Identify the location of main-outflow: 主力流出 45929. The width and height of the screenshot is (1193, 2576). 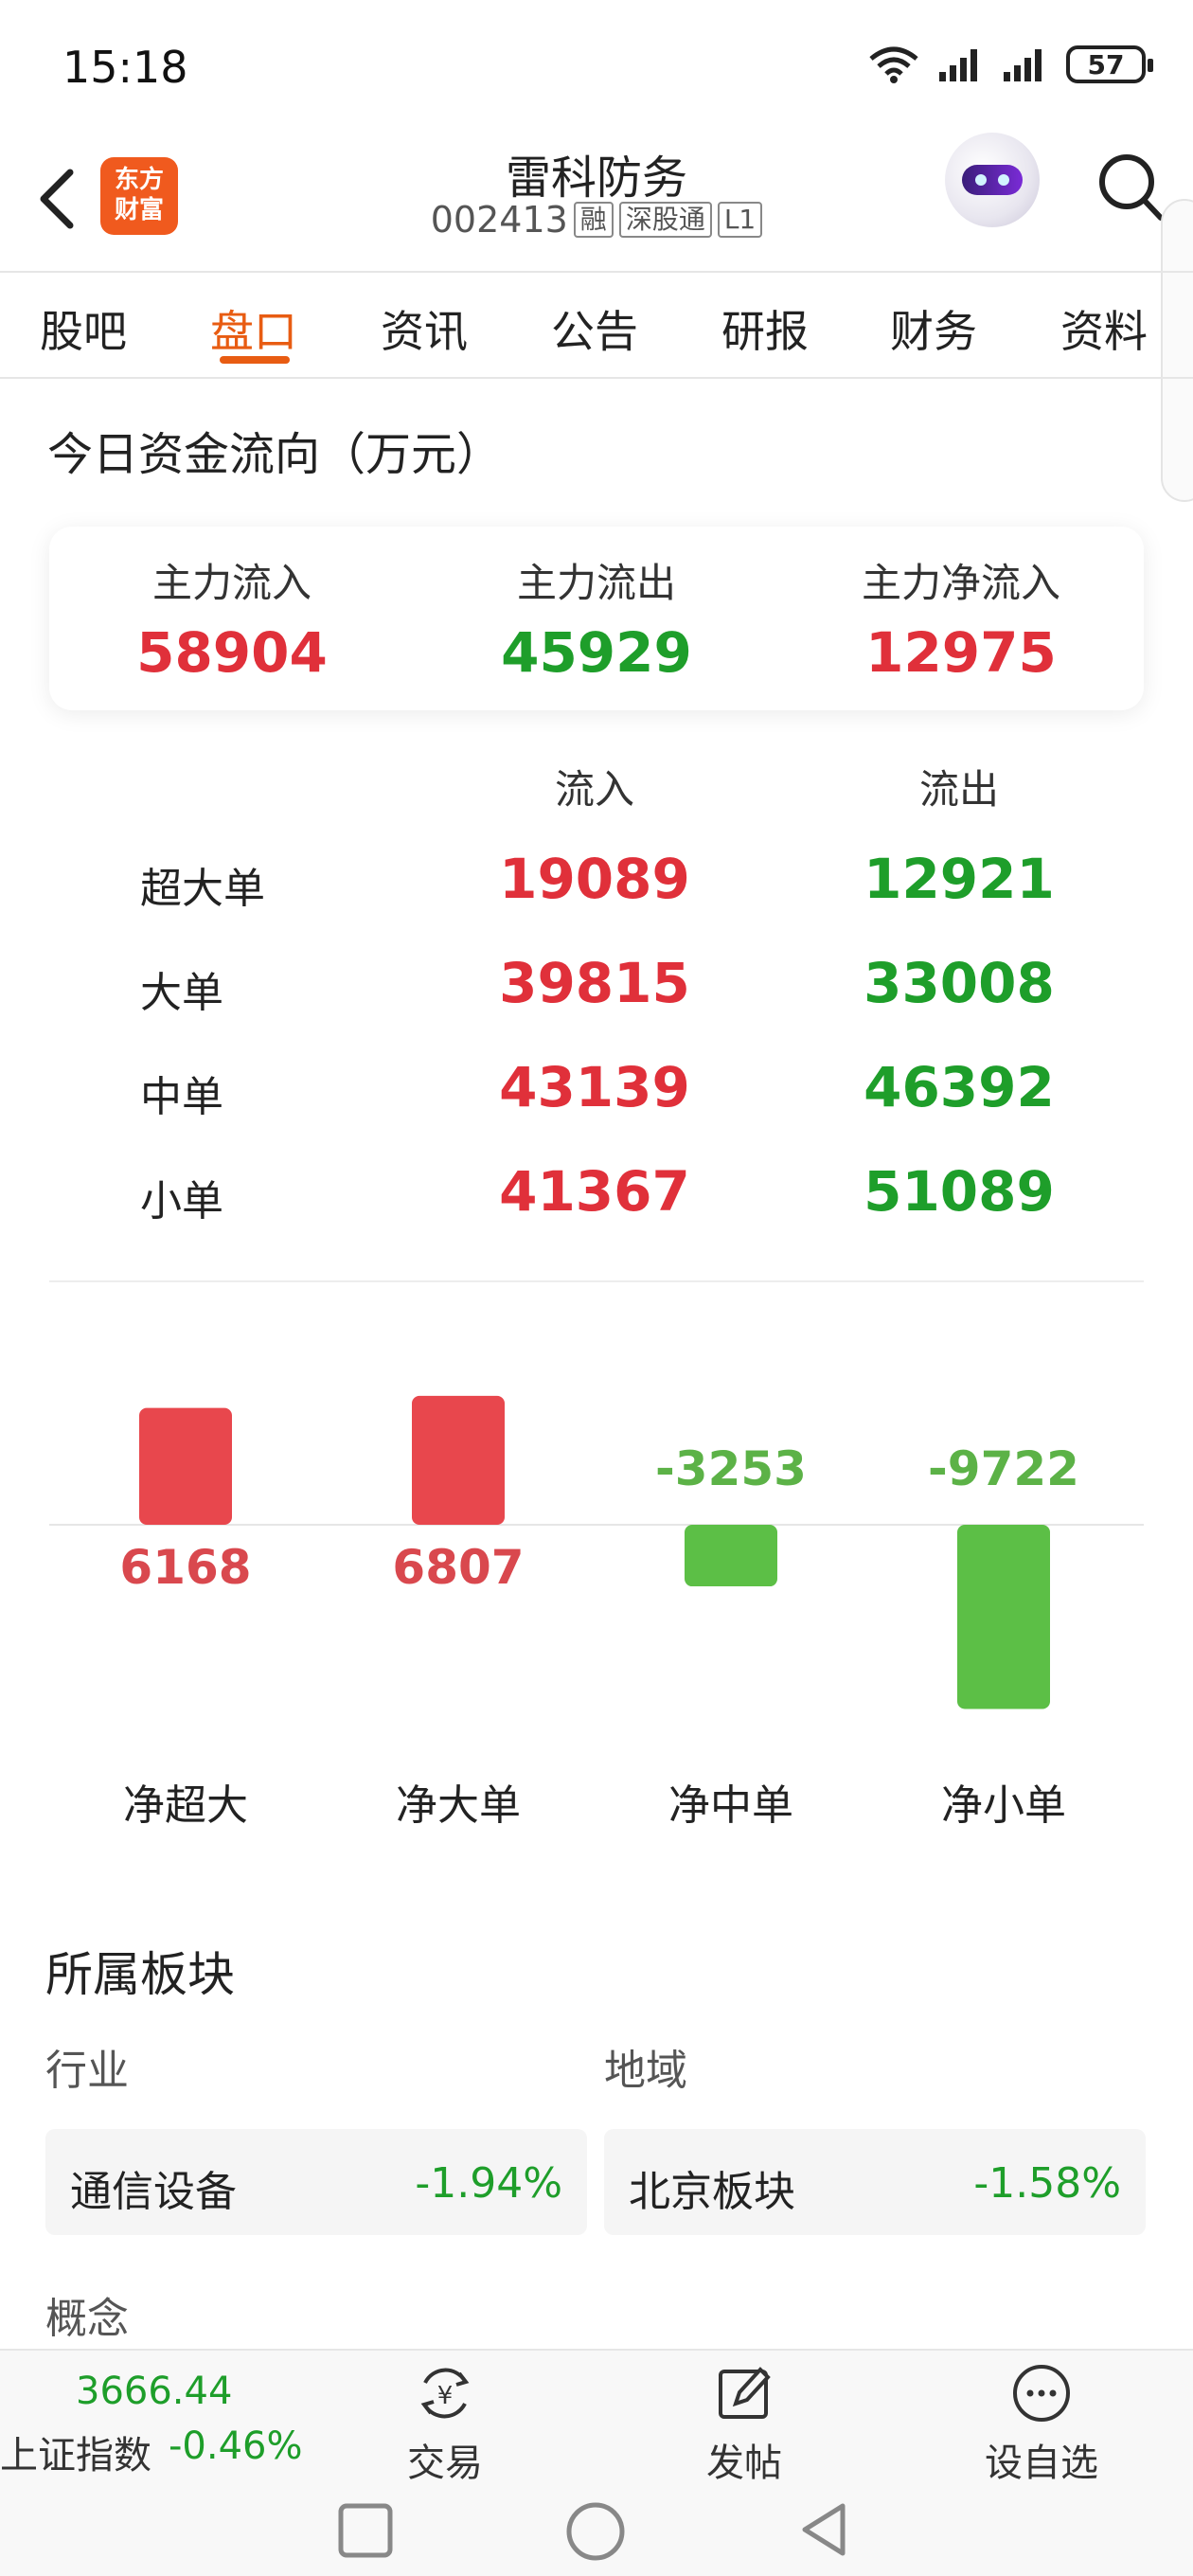
(596, 618).